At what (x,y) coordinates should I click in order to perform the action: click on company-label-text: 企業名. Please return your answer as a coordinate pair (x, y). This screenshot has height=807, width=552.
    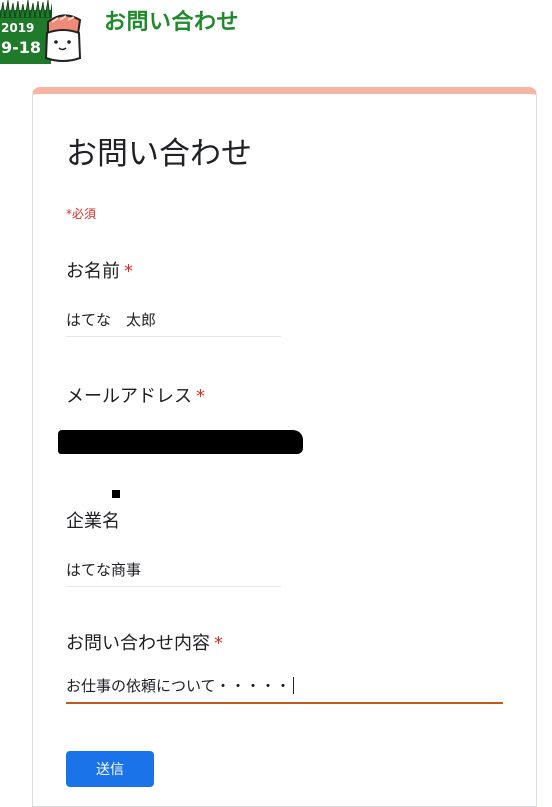
    Looking at the image, I should click on (93, 521).